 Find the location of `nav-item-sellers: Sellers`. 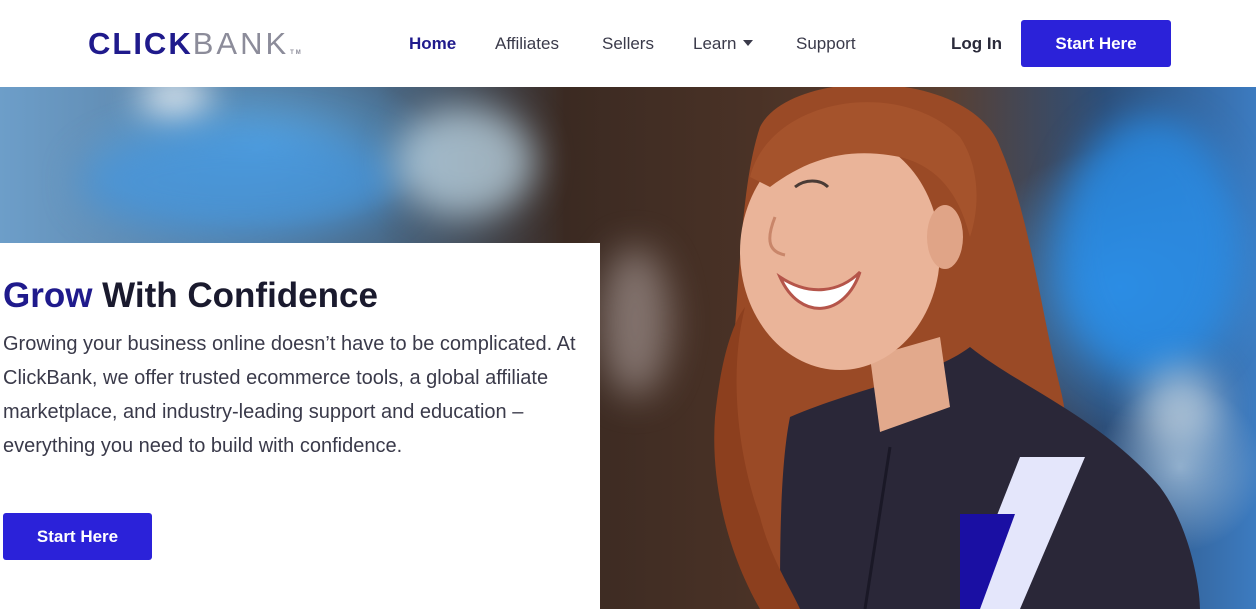

nav-item-sellers: Sellers is located at coordinates (628, 44).